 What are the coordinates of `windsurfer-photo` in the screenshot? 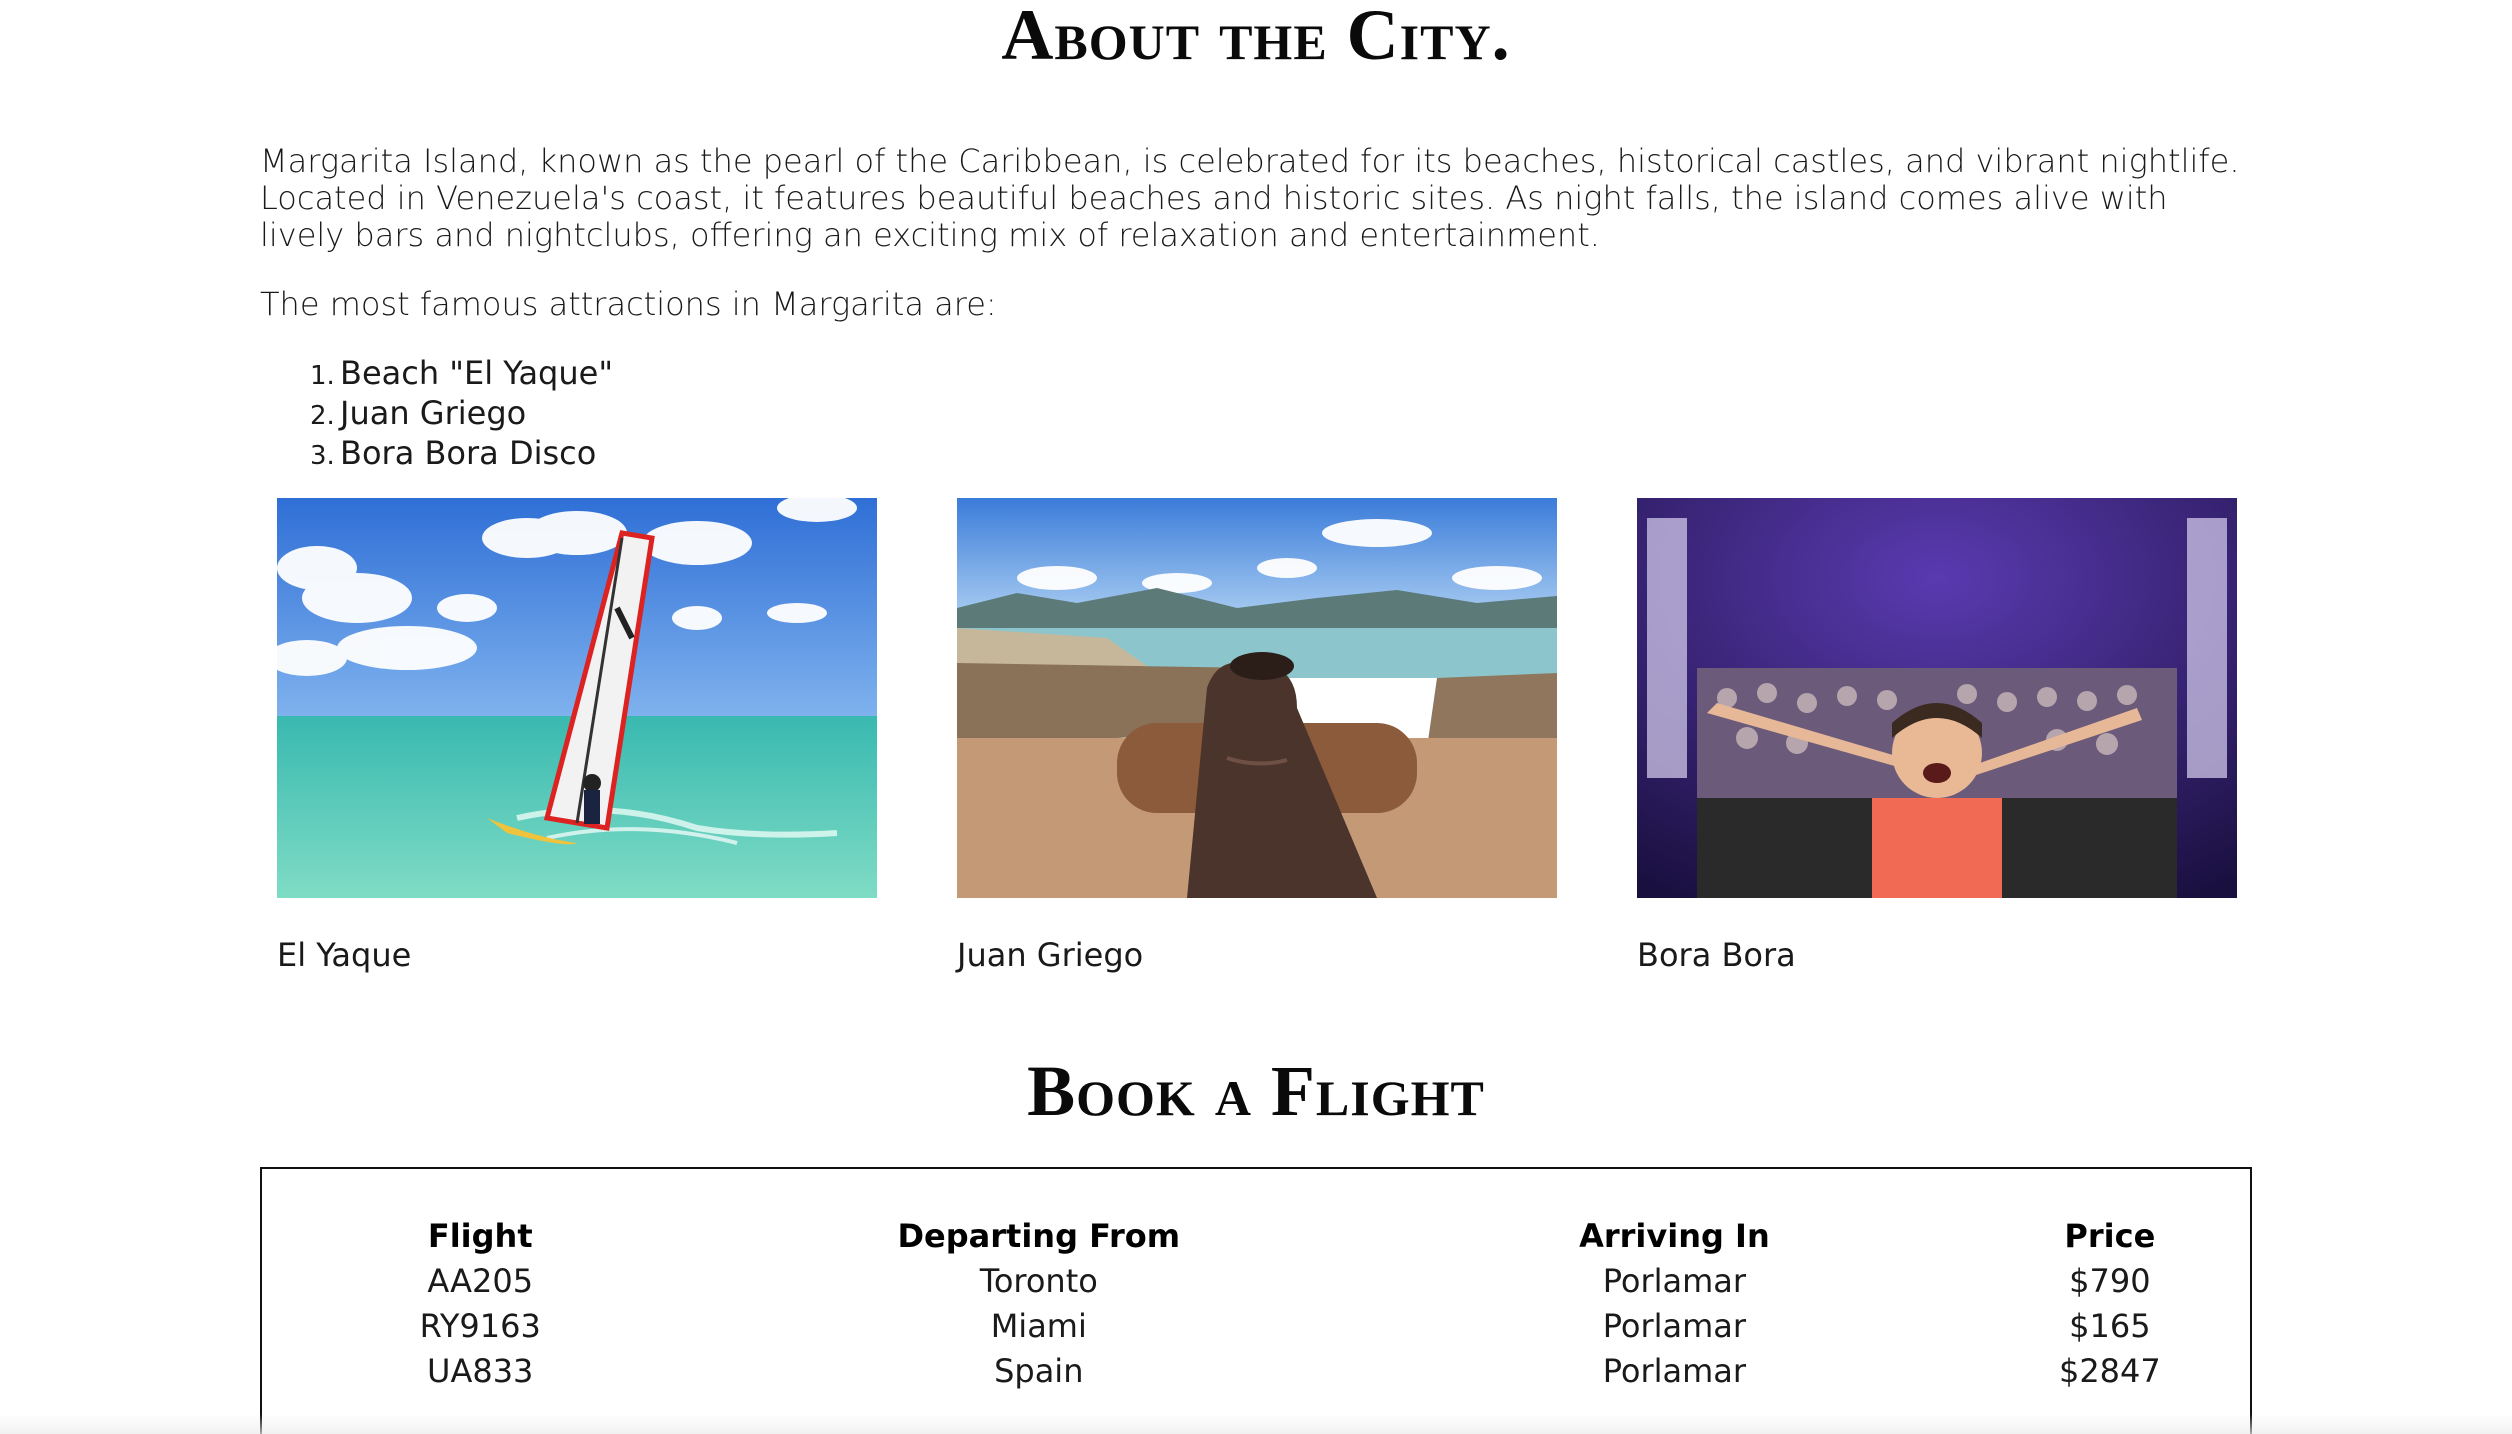 It's located at (577, 698).